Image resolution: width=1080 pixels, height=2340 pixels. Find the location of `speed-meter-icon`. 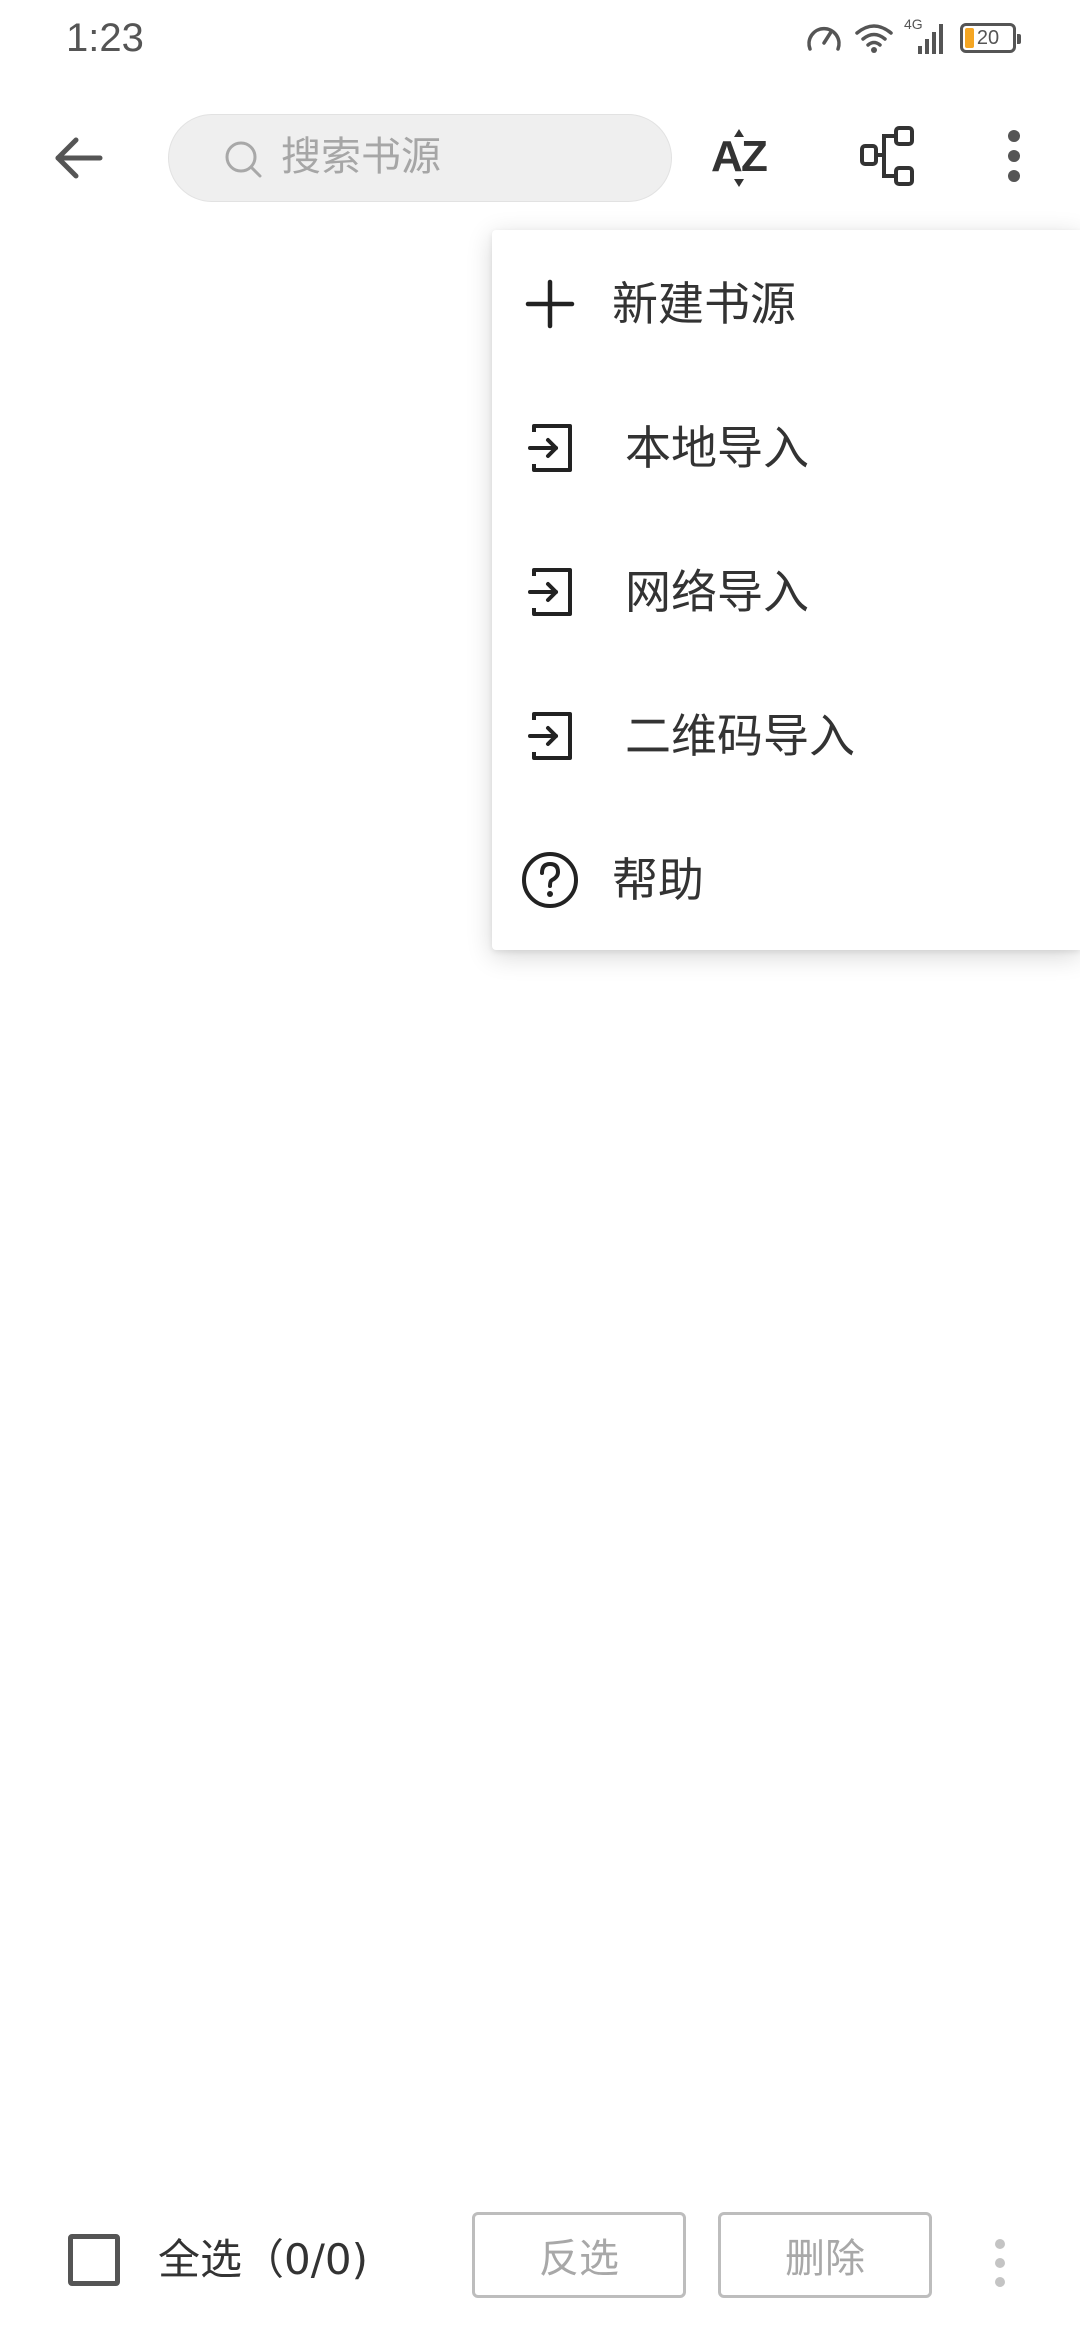

speed-meter-icon is located at coordinates (824, 38).